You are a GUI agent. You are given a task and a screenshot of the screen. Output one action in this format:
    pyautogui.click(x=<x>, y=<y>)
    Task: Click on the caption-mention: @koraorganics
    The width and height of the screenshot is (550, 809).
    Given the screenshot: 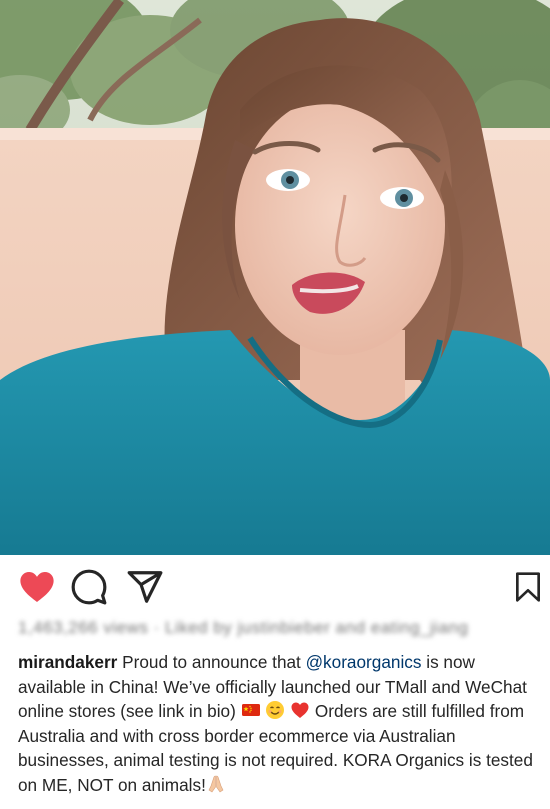 What is the action you would take?
    pyautogui.click(x=364, y=662)
    